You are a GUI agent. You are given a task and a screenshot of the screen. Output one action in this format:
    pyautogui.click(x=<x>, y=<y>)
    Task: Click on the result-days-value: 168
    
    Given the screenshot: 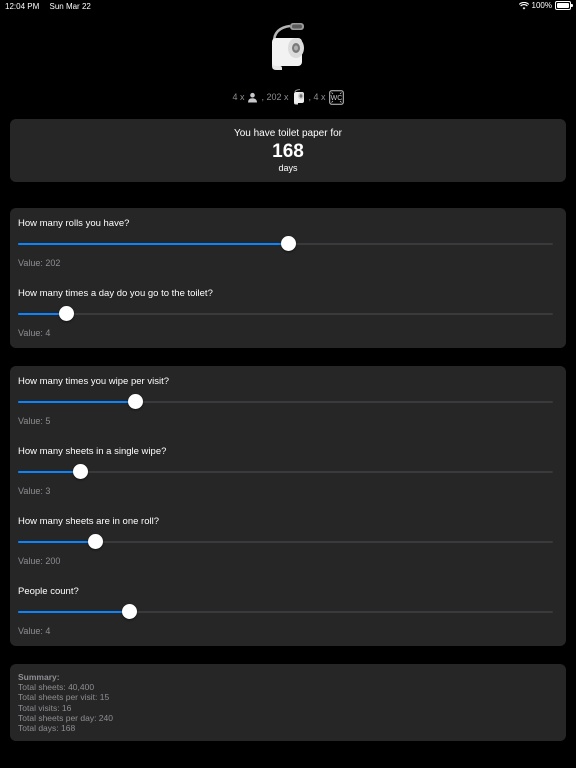 What is the action you would take?
    pyautogui.click(x=288, y=151)
    